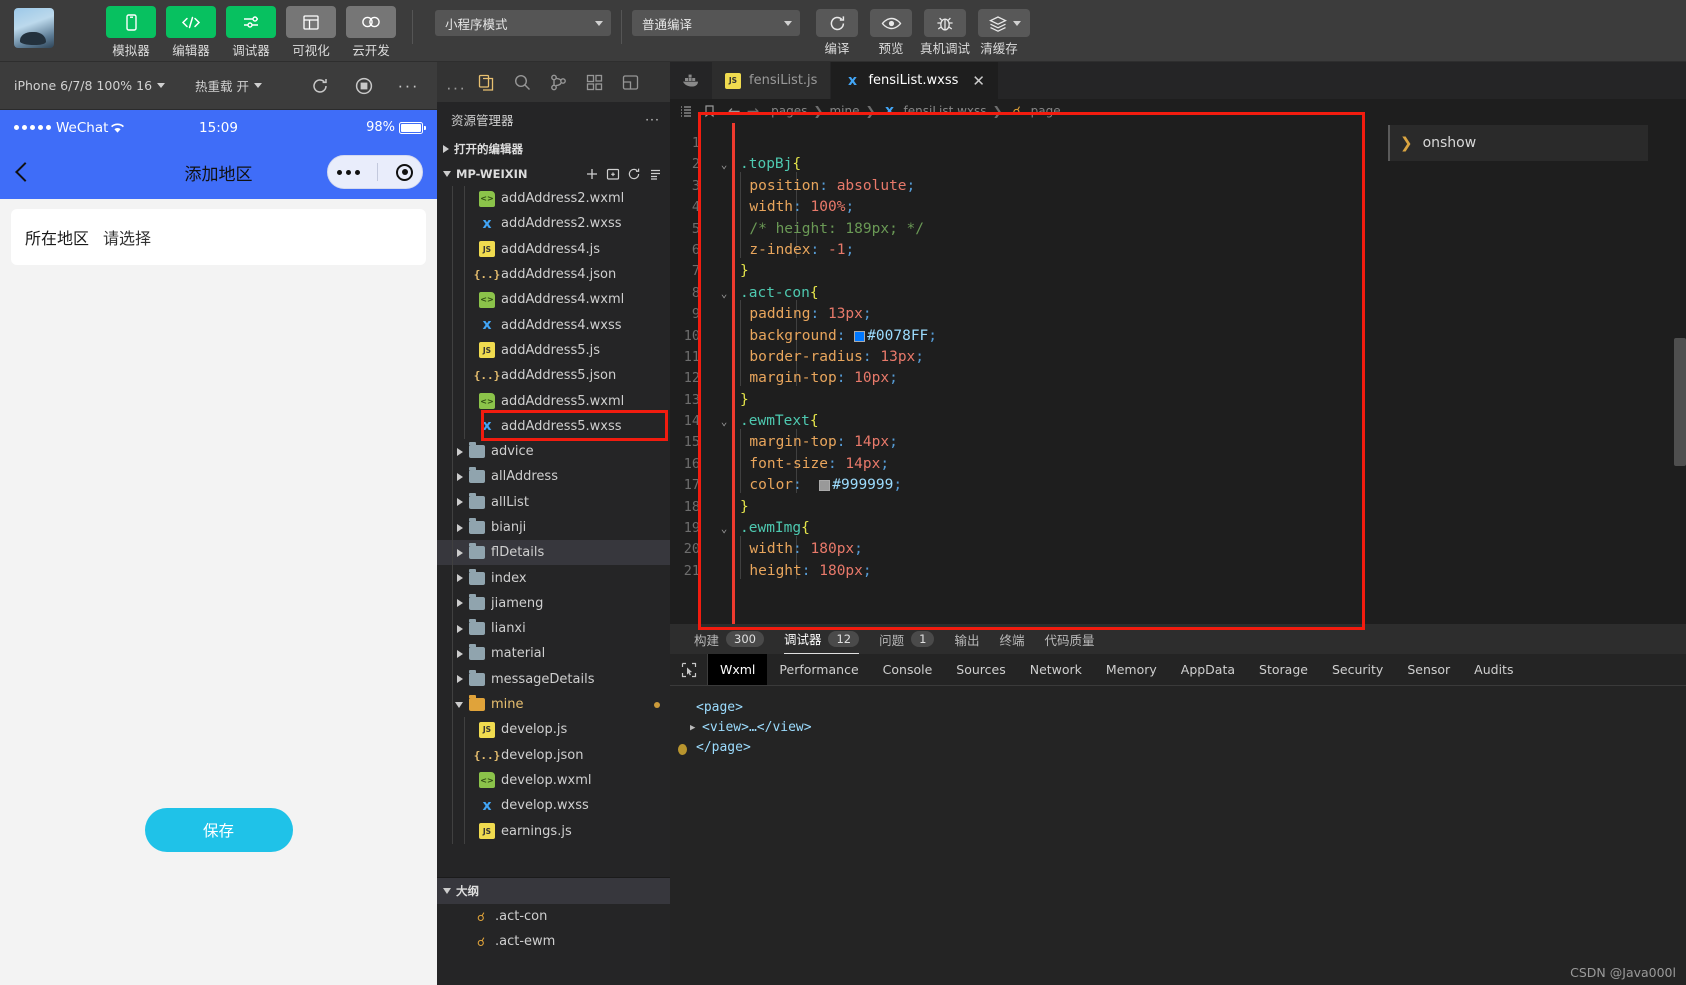  What do you see at coordinates (655, 174) in the screenshot?
I see `collapse-icon` at bounding box center [655, 174].